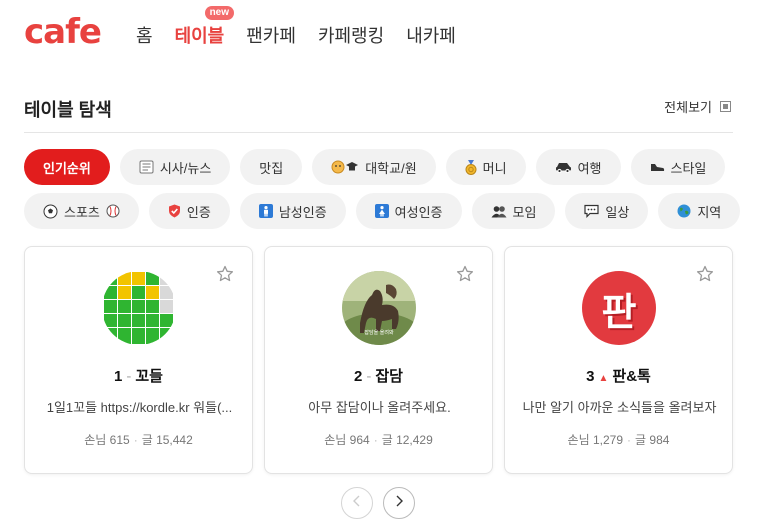 The height and width of the screenshot is (529, 775). I want to click on guests-count: 964, so click(359, 440).